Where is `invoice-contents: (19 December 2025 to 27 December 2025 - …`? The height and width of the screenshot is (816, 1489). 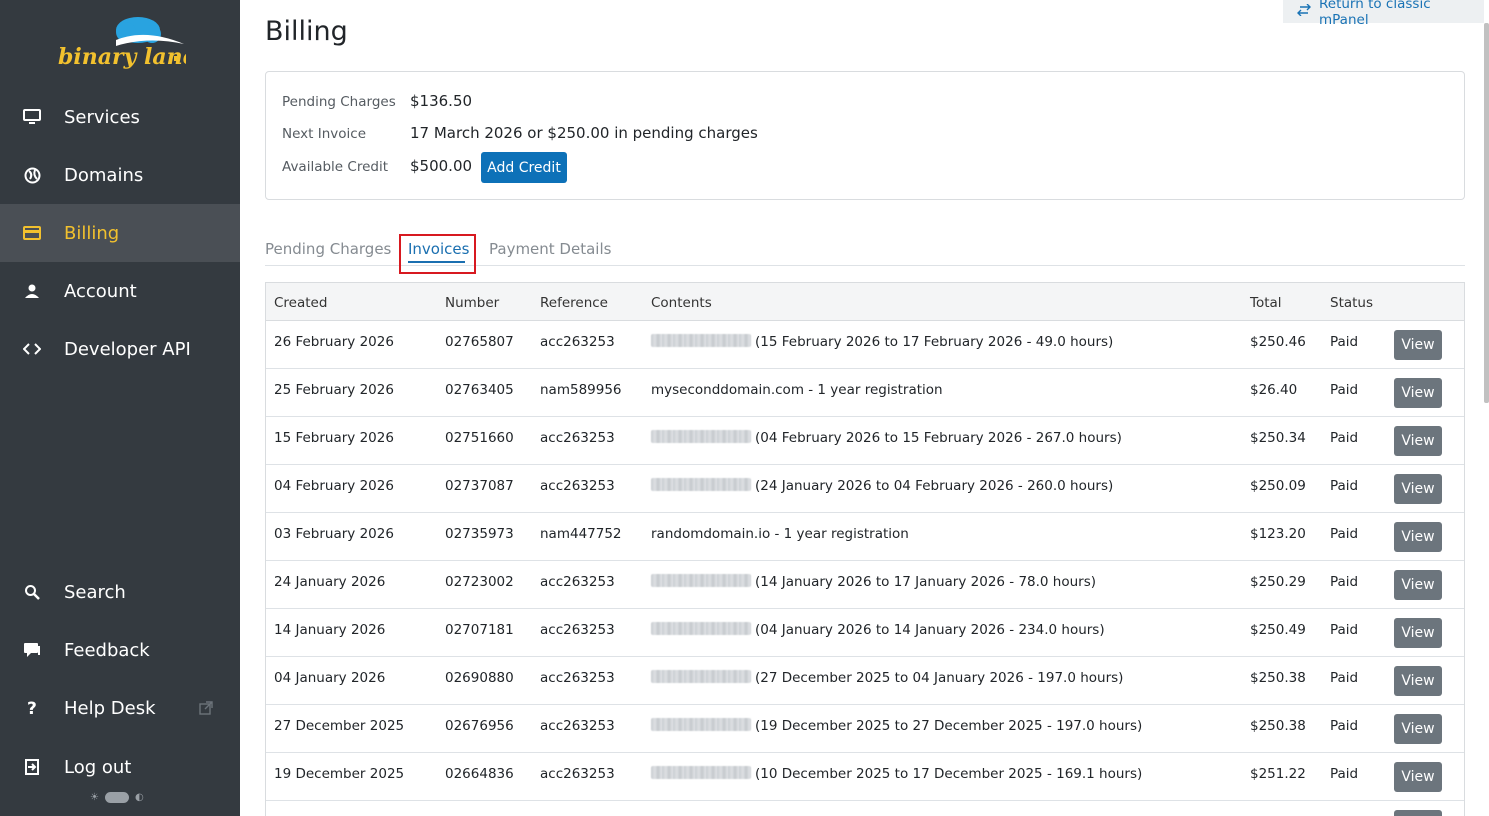 invoice-contents: (19 December 2025 to 27 December 2025 - … is located at coordinates (896, 726).